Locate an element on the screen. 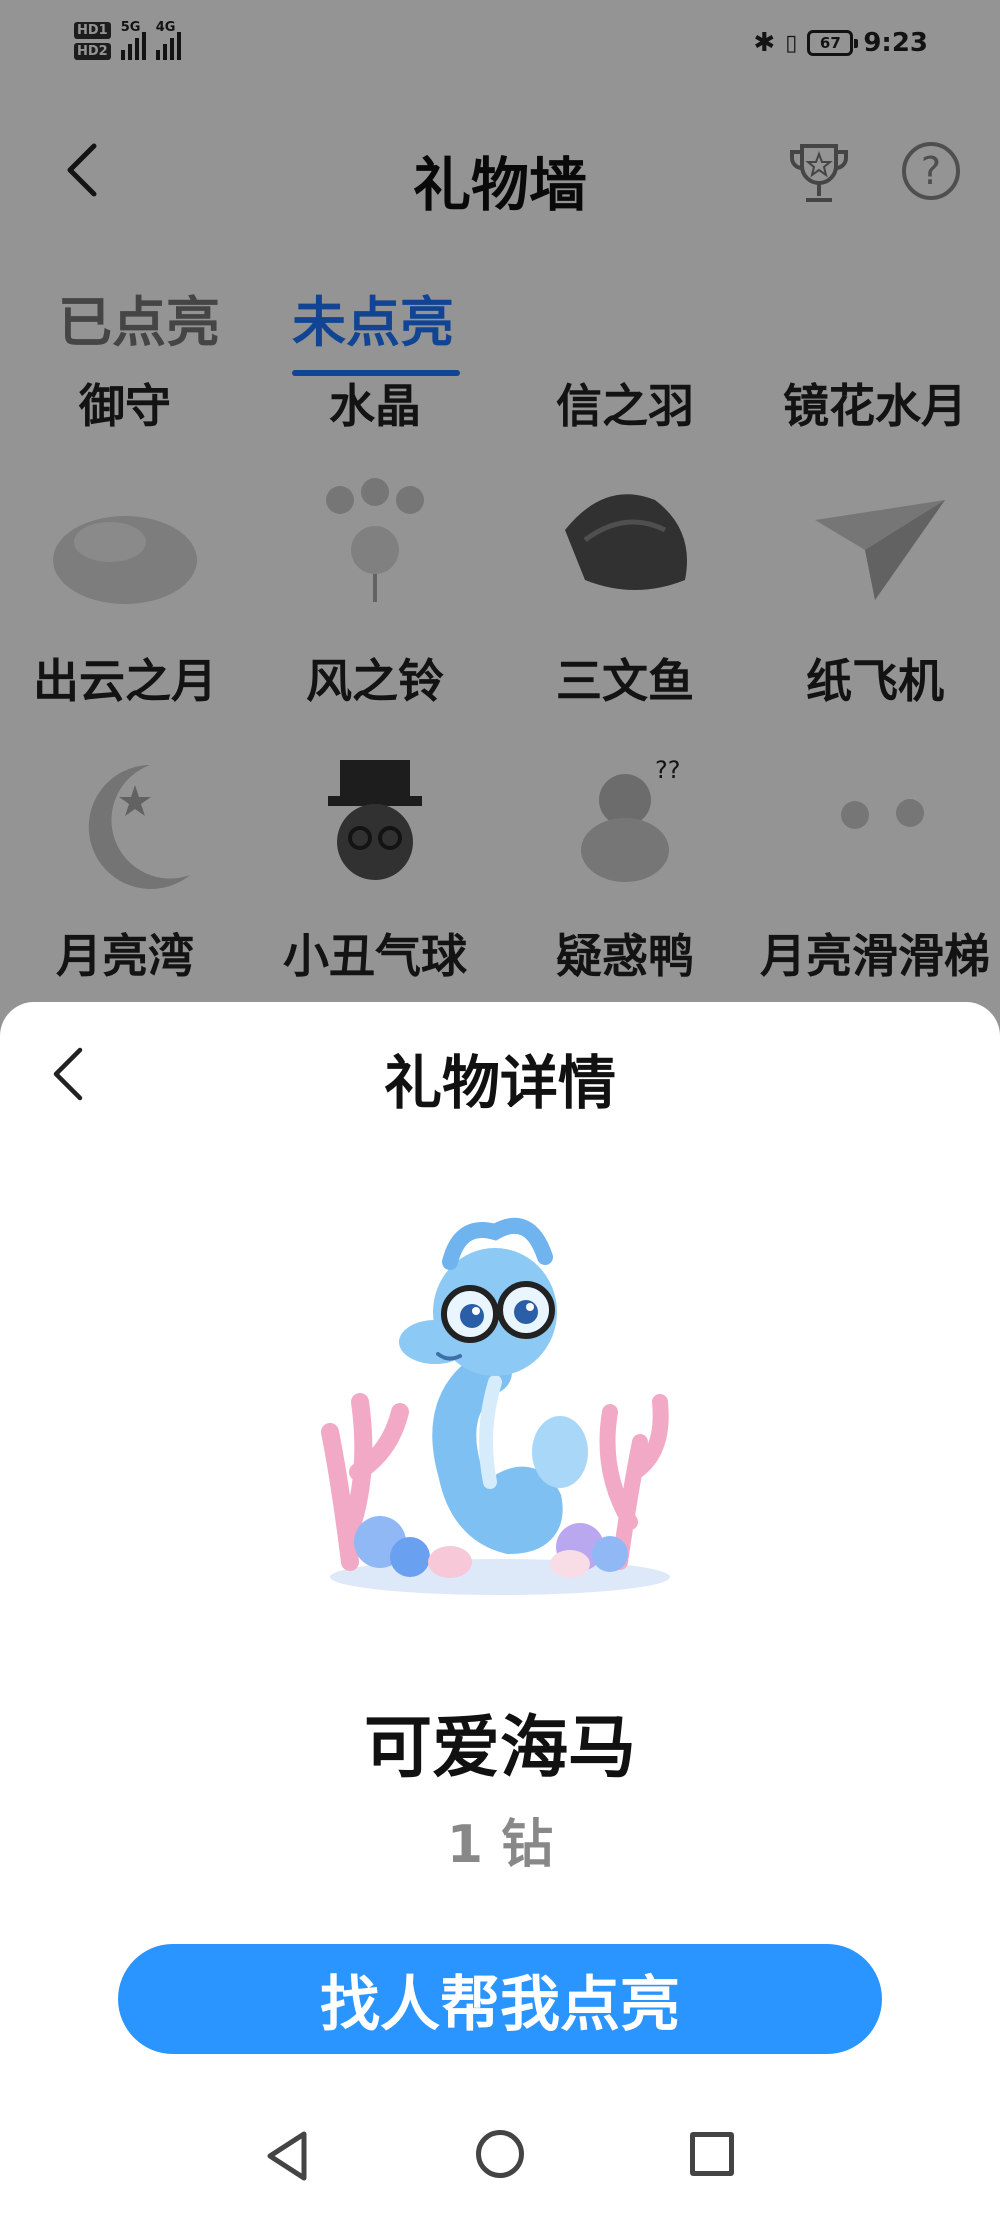  system-nav-bar is located at coordinates (500, 2160).